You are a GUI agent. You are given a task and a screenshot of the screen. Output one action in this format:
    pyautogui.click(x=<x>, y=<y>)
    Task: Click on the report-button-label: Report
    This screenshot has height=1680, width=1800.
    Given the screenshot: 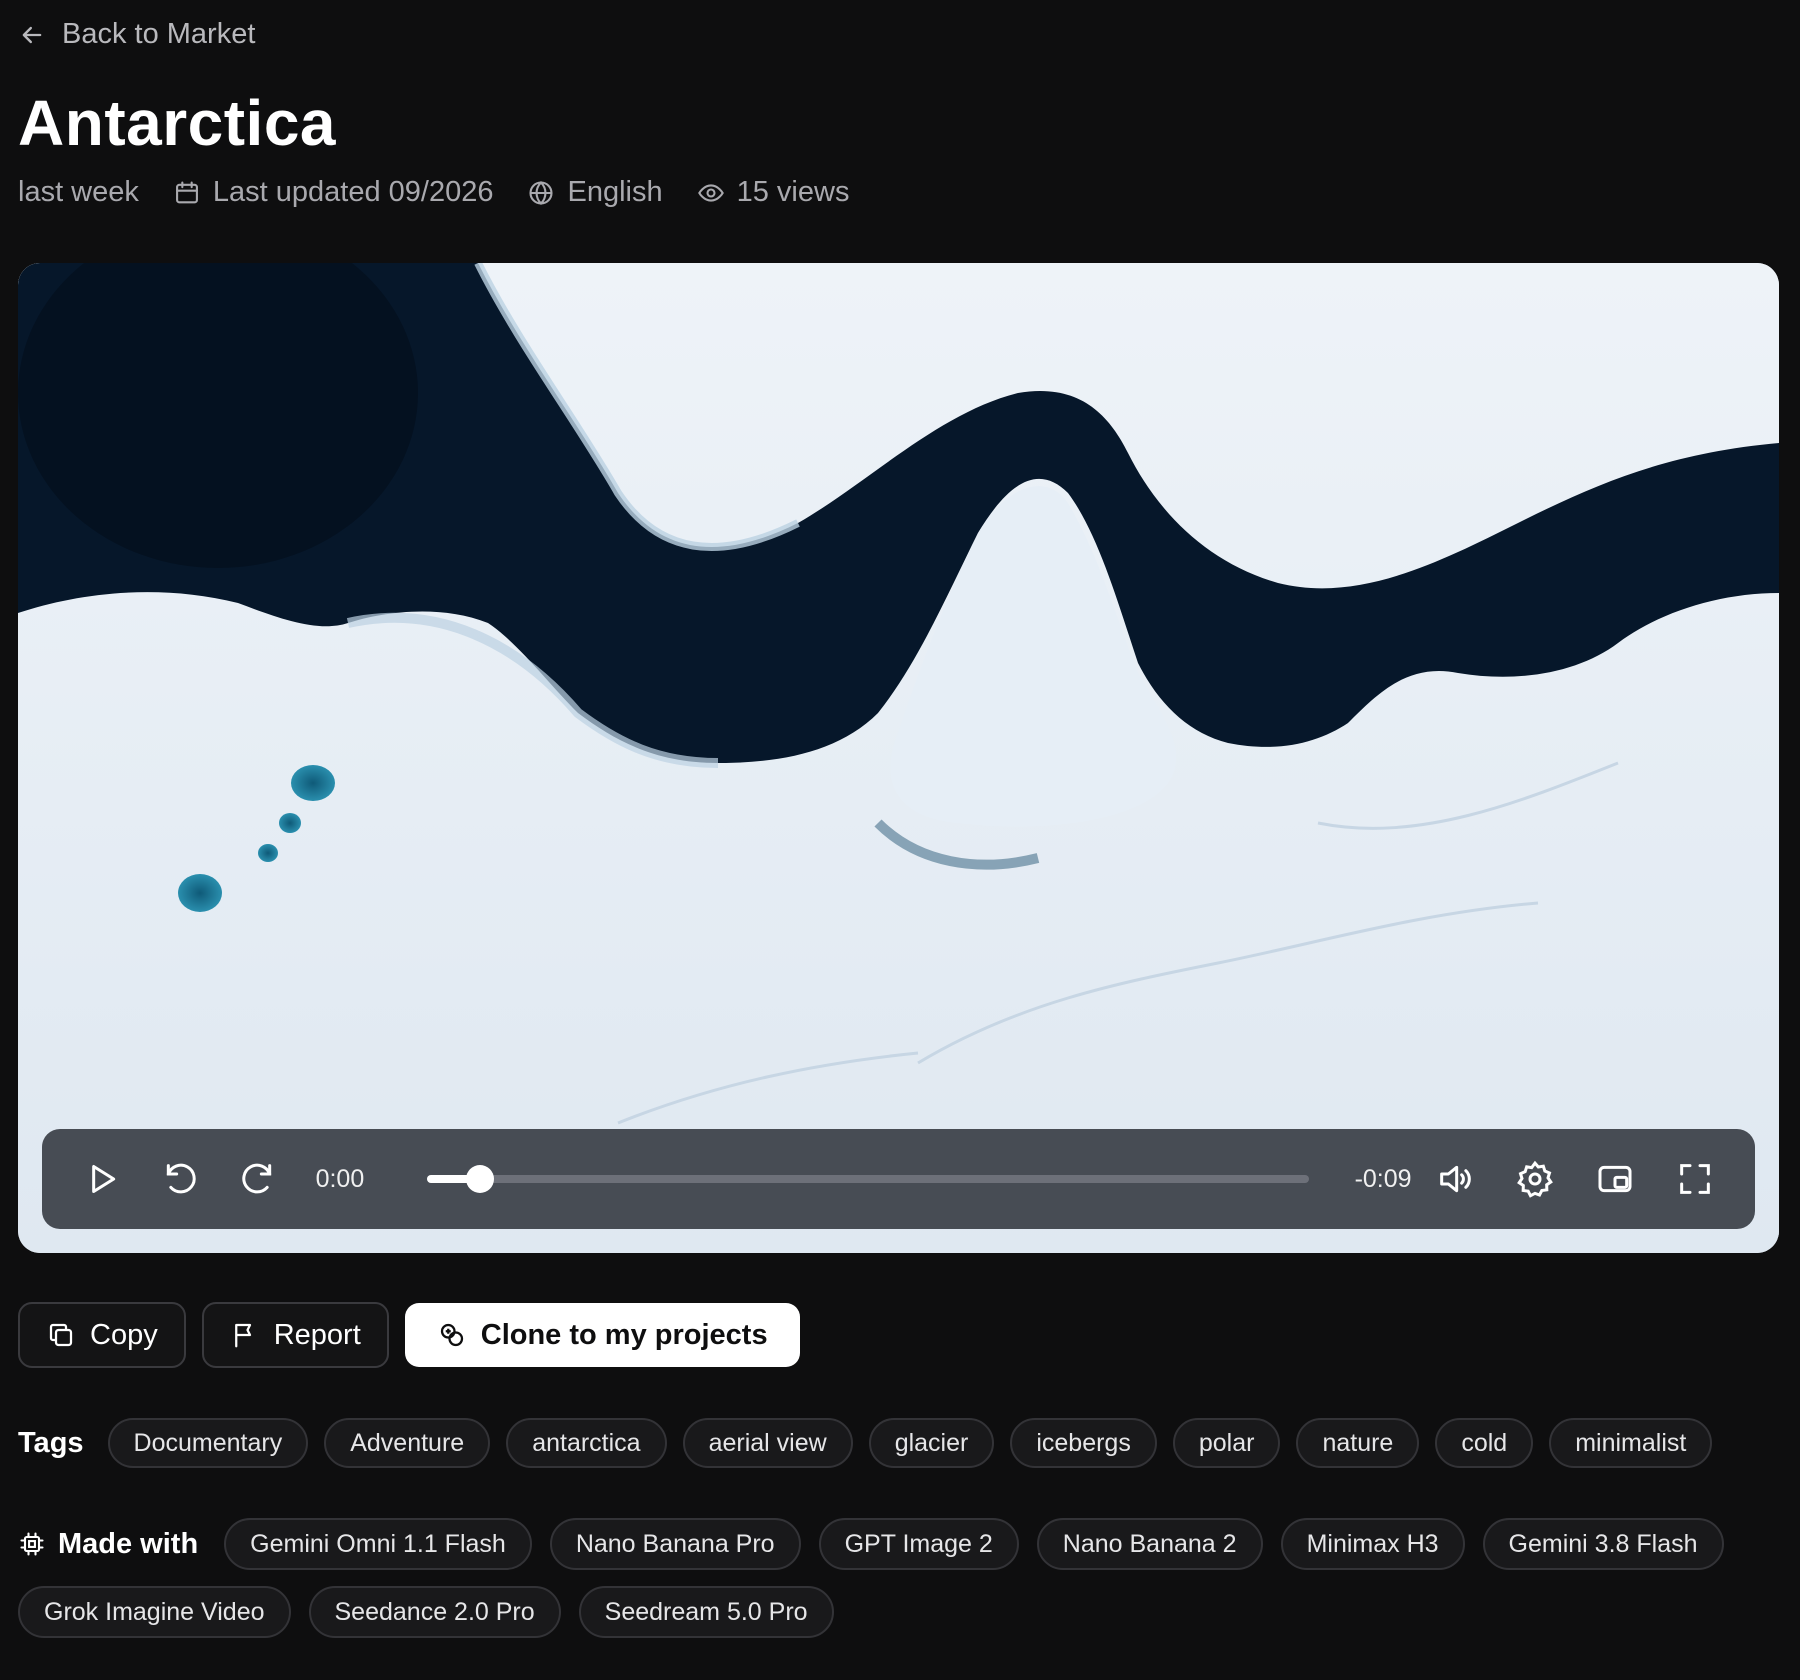 What is the action you would take?
    pyautogui.click(x=317, y=1334)
    